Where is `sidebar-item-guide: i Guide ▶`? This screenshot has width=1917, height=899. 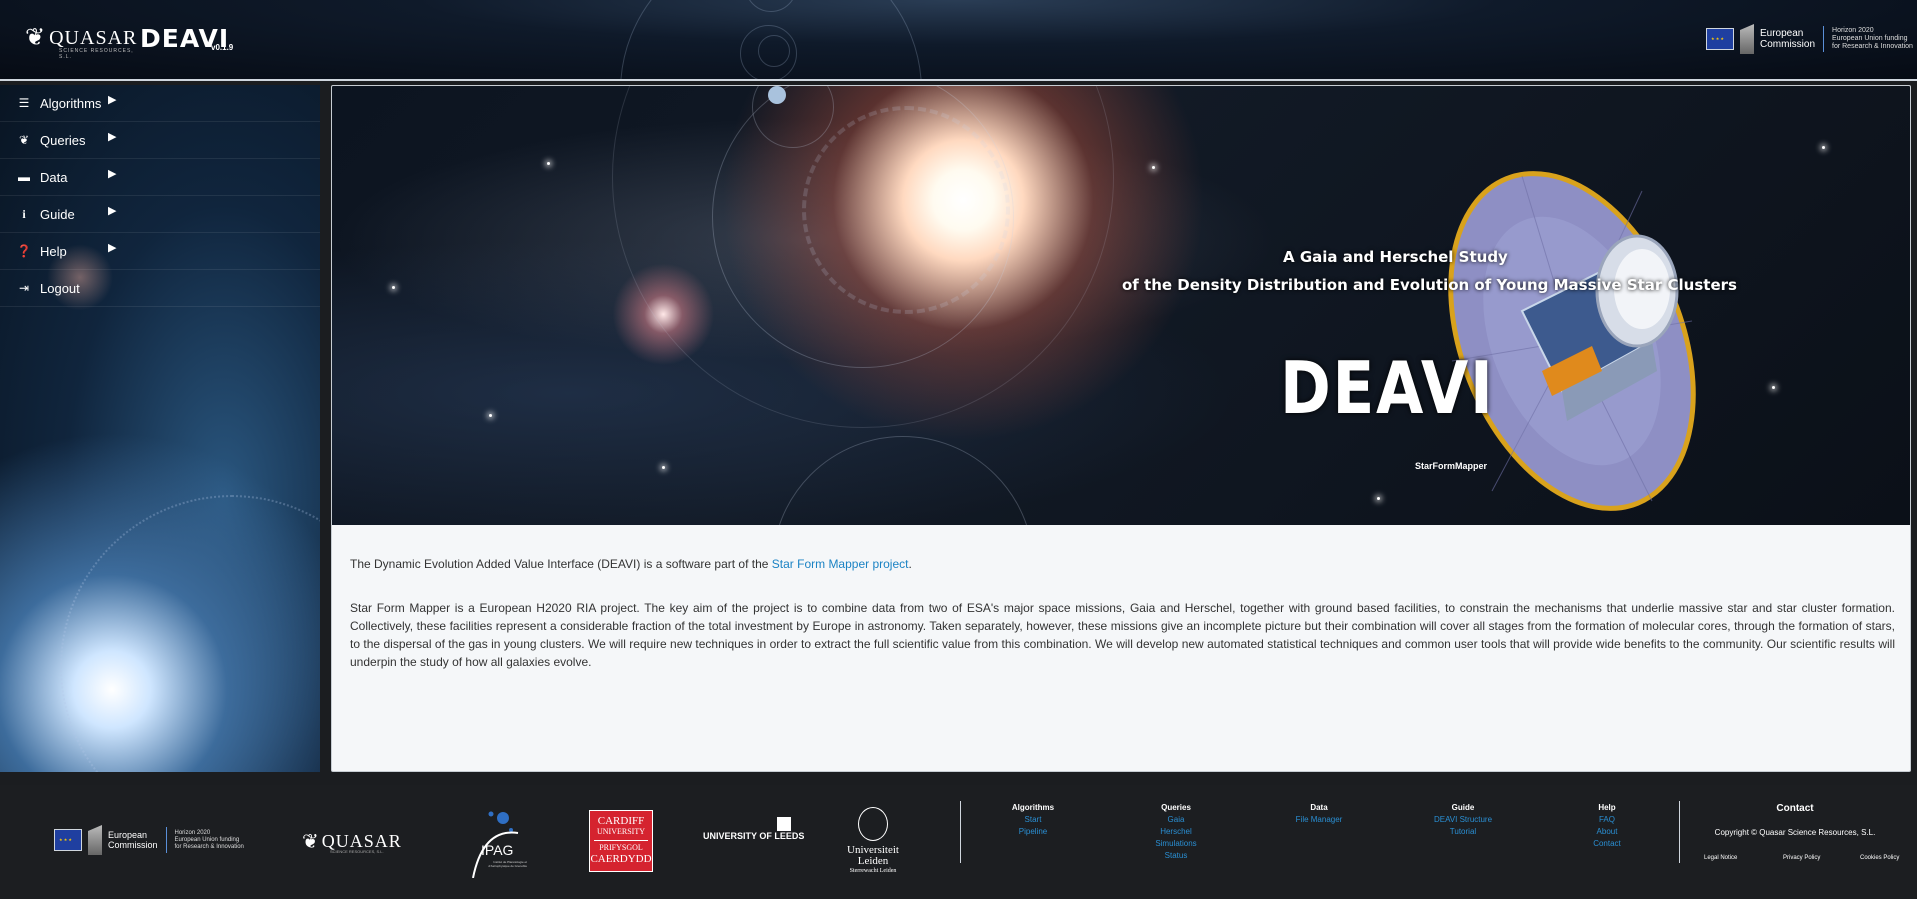
sidebar-item-guide: i Guide ▶ is located at coordinates (160, 214).